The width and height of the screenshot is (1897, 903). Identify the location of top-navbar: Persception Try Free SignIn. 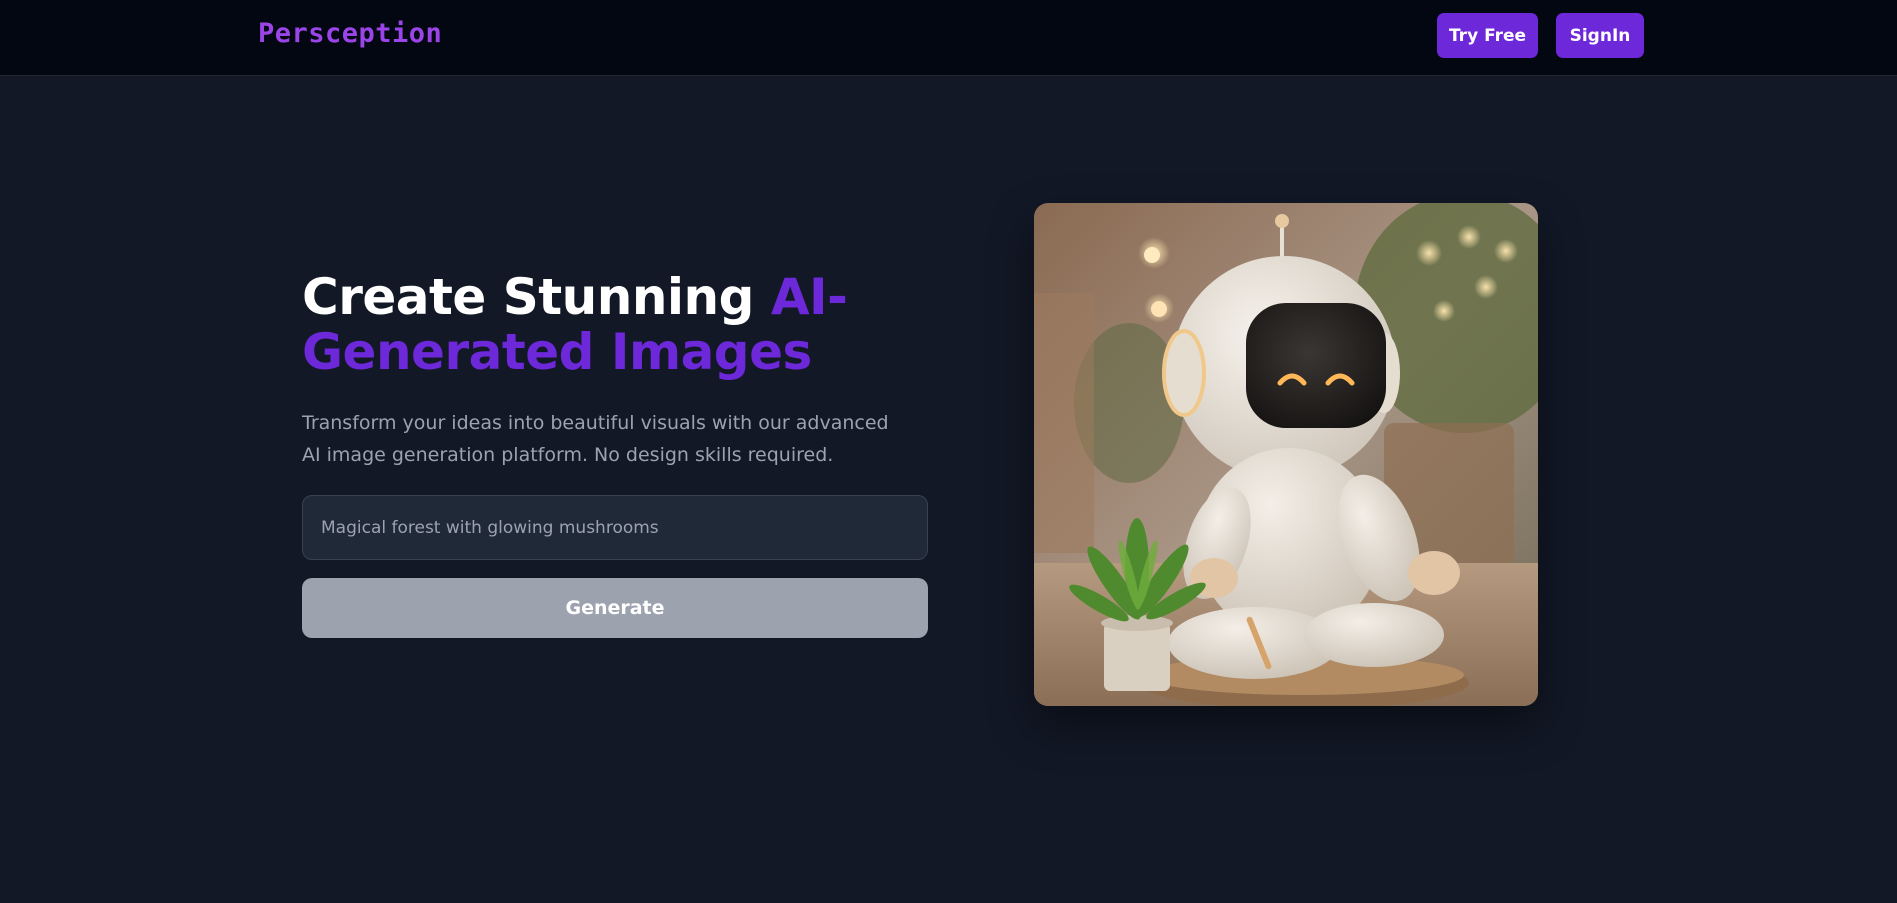
(948, 38).